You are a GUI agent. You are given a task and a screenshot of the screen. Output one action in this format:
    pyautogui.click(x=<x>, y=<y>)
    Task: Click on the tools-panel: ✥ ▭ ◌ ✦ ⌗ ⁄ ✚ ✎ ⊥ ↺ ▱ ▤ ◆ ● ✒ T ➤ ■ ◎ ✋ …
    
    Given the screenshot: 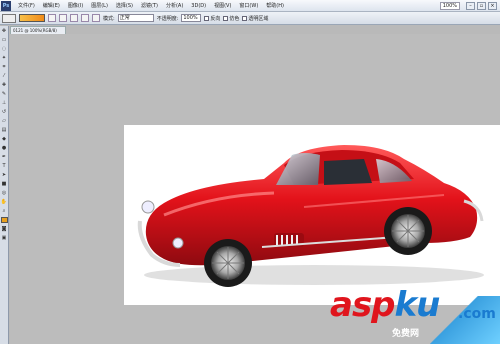 What is the action you would take?
    pyautogui.click(x=4, y=185)
    